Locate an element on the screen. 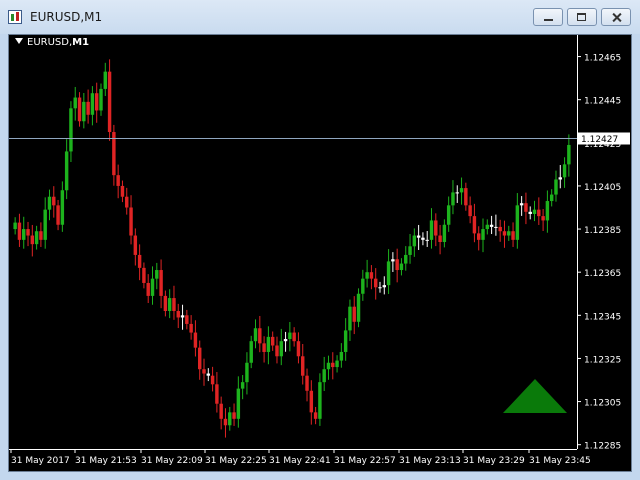 The image size is (640, 480). time-tick-label: 31 May 21:53 is located at coordinates (106, 461).